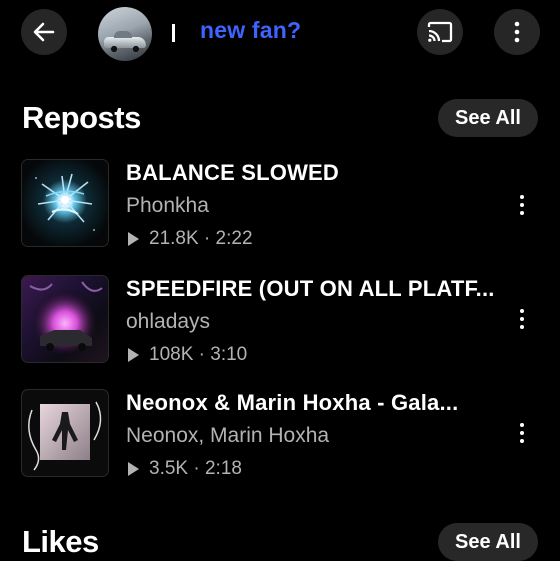  I want to click on more-options-button, so click(517, 32).